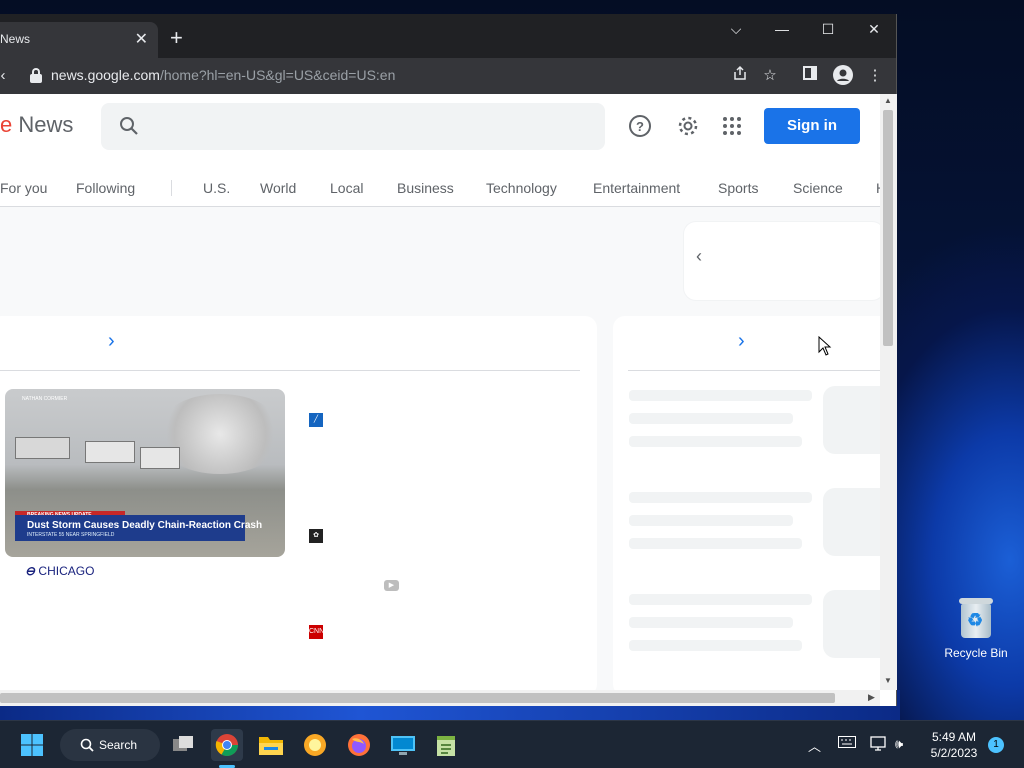  What do you see at coordinates (278, 188) in the screenshot?
I see `nav-world: World` at bounding box center [278, 188].